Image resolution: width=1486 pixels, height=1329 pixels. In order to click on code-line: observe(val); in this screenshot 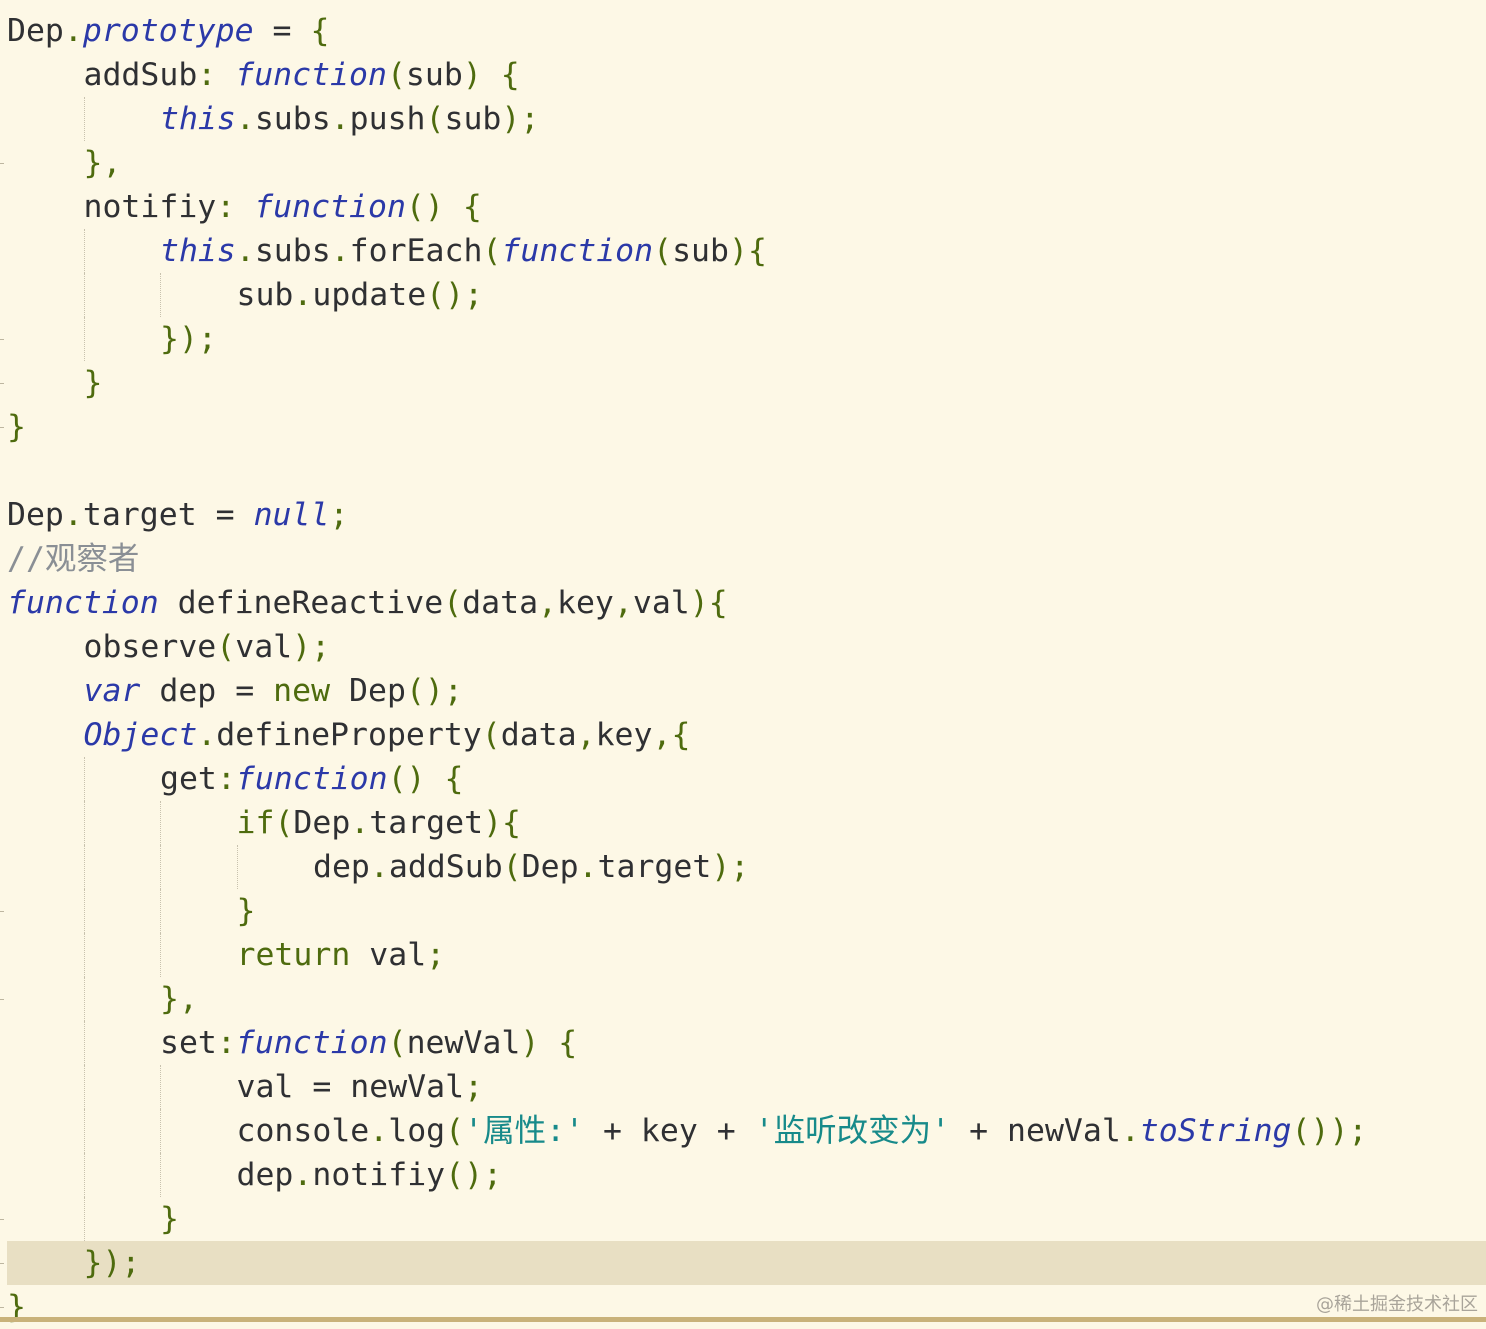, I will do `click(169, 647)`.